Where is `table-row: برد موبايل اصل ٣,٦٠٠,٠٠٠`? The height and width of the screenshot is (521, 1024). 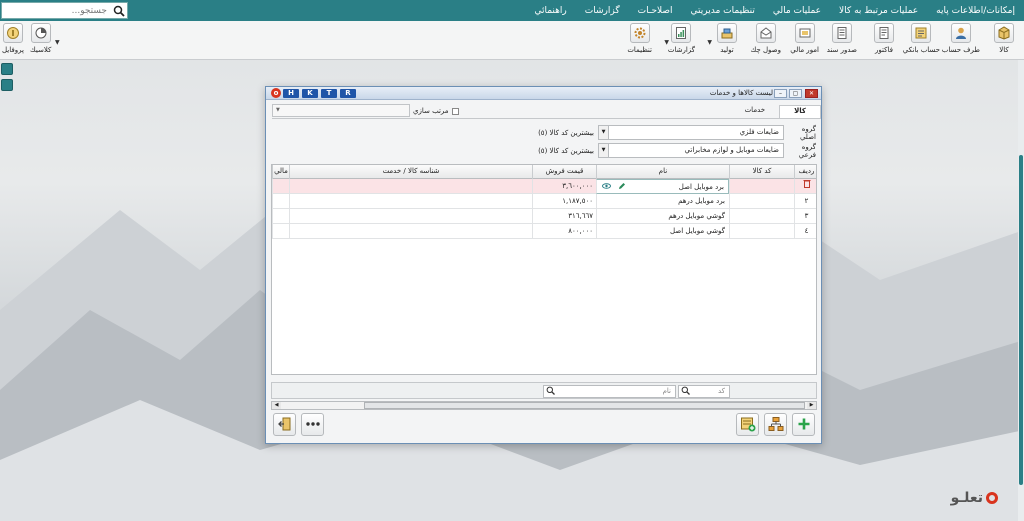
table-row: برد موبايل اصل ٣,٦٠٠,٠٠٠ is located at coordinates (544, 186).